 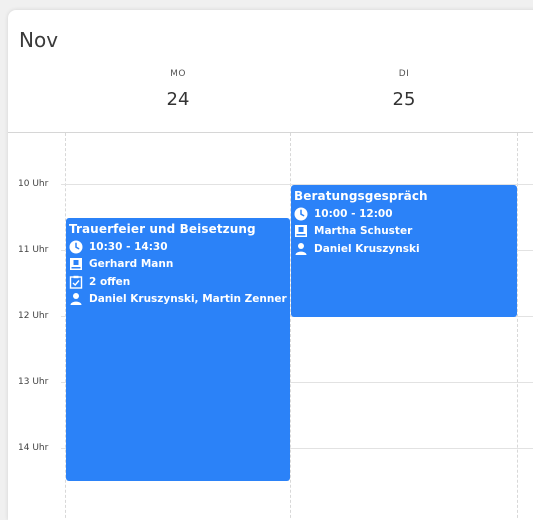 I want to click on day-number: 24, so click(x=178, y=99).